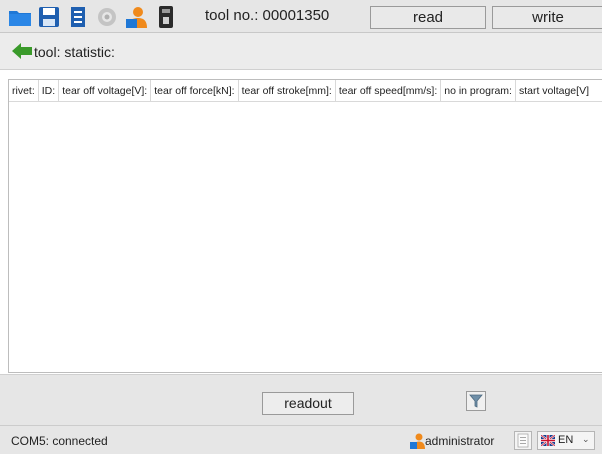 The height and width of the screenshot is (454, 602). I want to click on column-header-tear-off-voltage: tear off voltage[V]:, so click(105, 90).